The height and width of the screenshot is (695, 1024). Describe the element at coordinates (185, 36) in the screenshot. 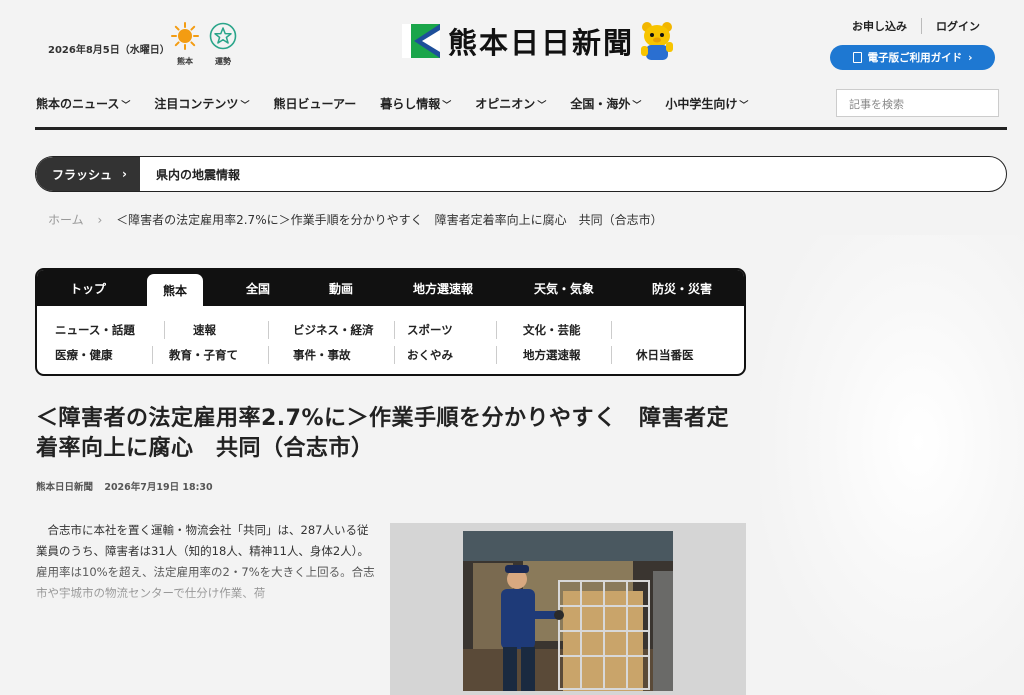

I see `sun-icon` at that location.